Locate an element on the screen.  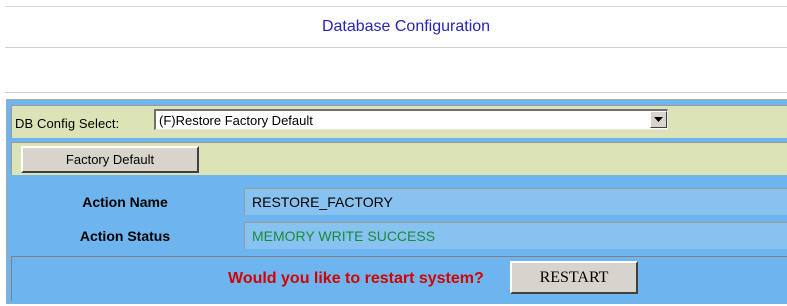
empty-row is located at coordinates (396, 70).